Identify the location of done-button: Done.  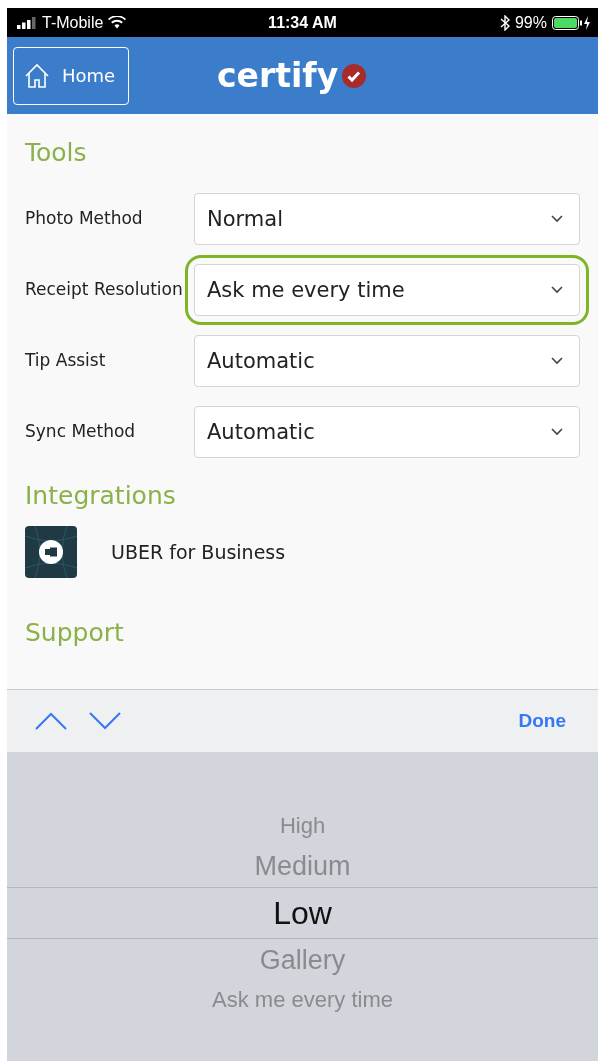
(542, 721).